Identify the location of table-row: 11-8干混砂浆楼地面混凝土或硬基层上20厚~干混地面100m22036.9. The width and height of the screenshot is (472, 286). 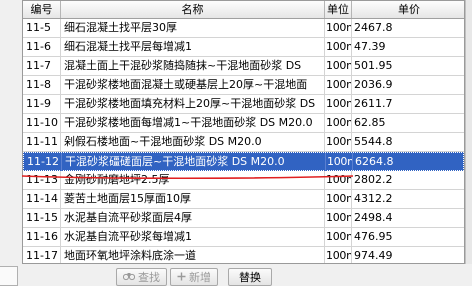
(243, 85).